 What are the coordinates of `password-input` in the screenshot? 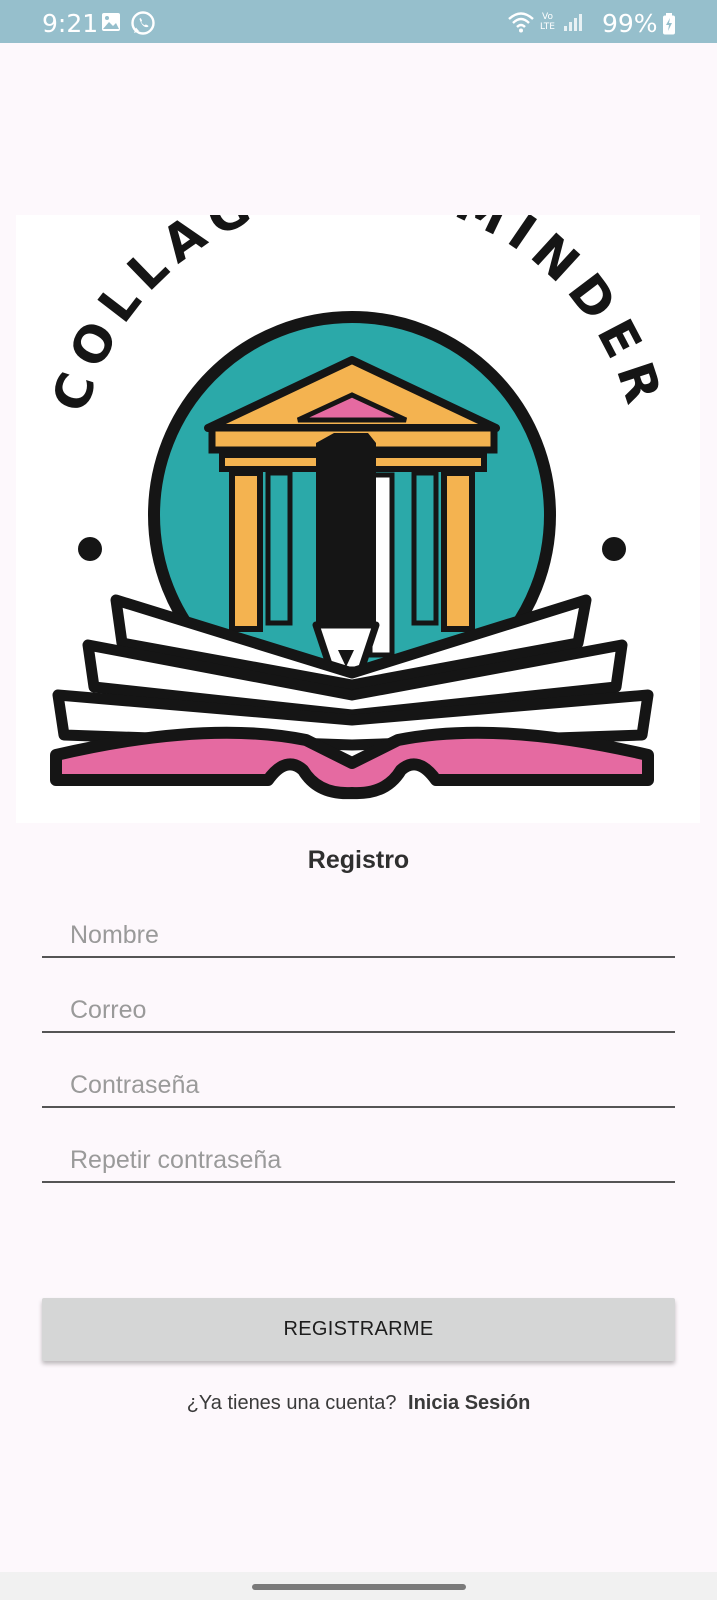 It's located at (358, 1085).